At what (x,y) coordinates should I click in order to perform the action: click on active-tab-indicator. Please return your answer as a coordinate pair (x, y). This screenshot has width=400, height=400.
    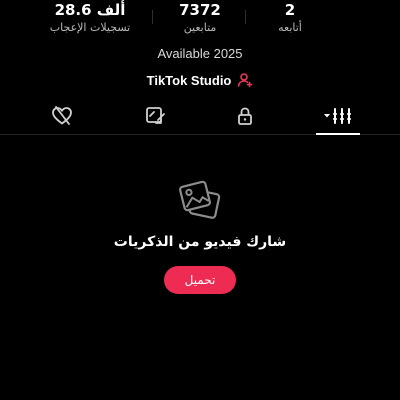
    Looking at the image, I should click on (338, 134).